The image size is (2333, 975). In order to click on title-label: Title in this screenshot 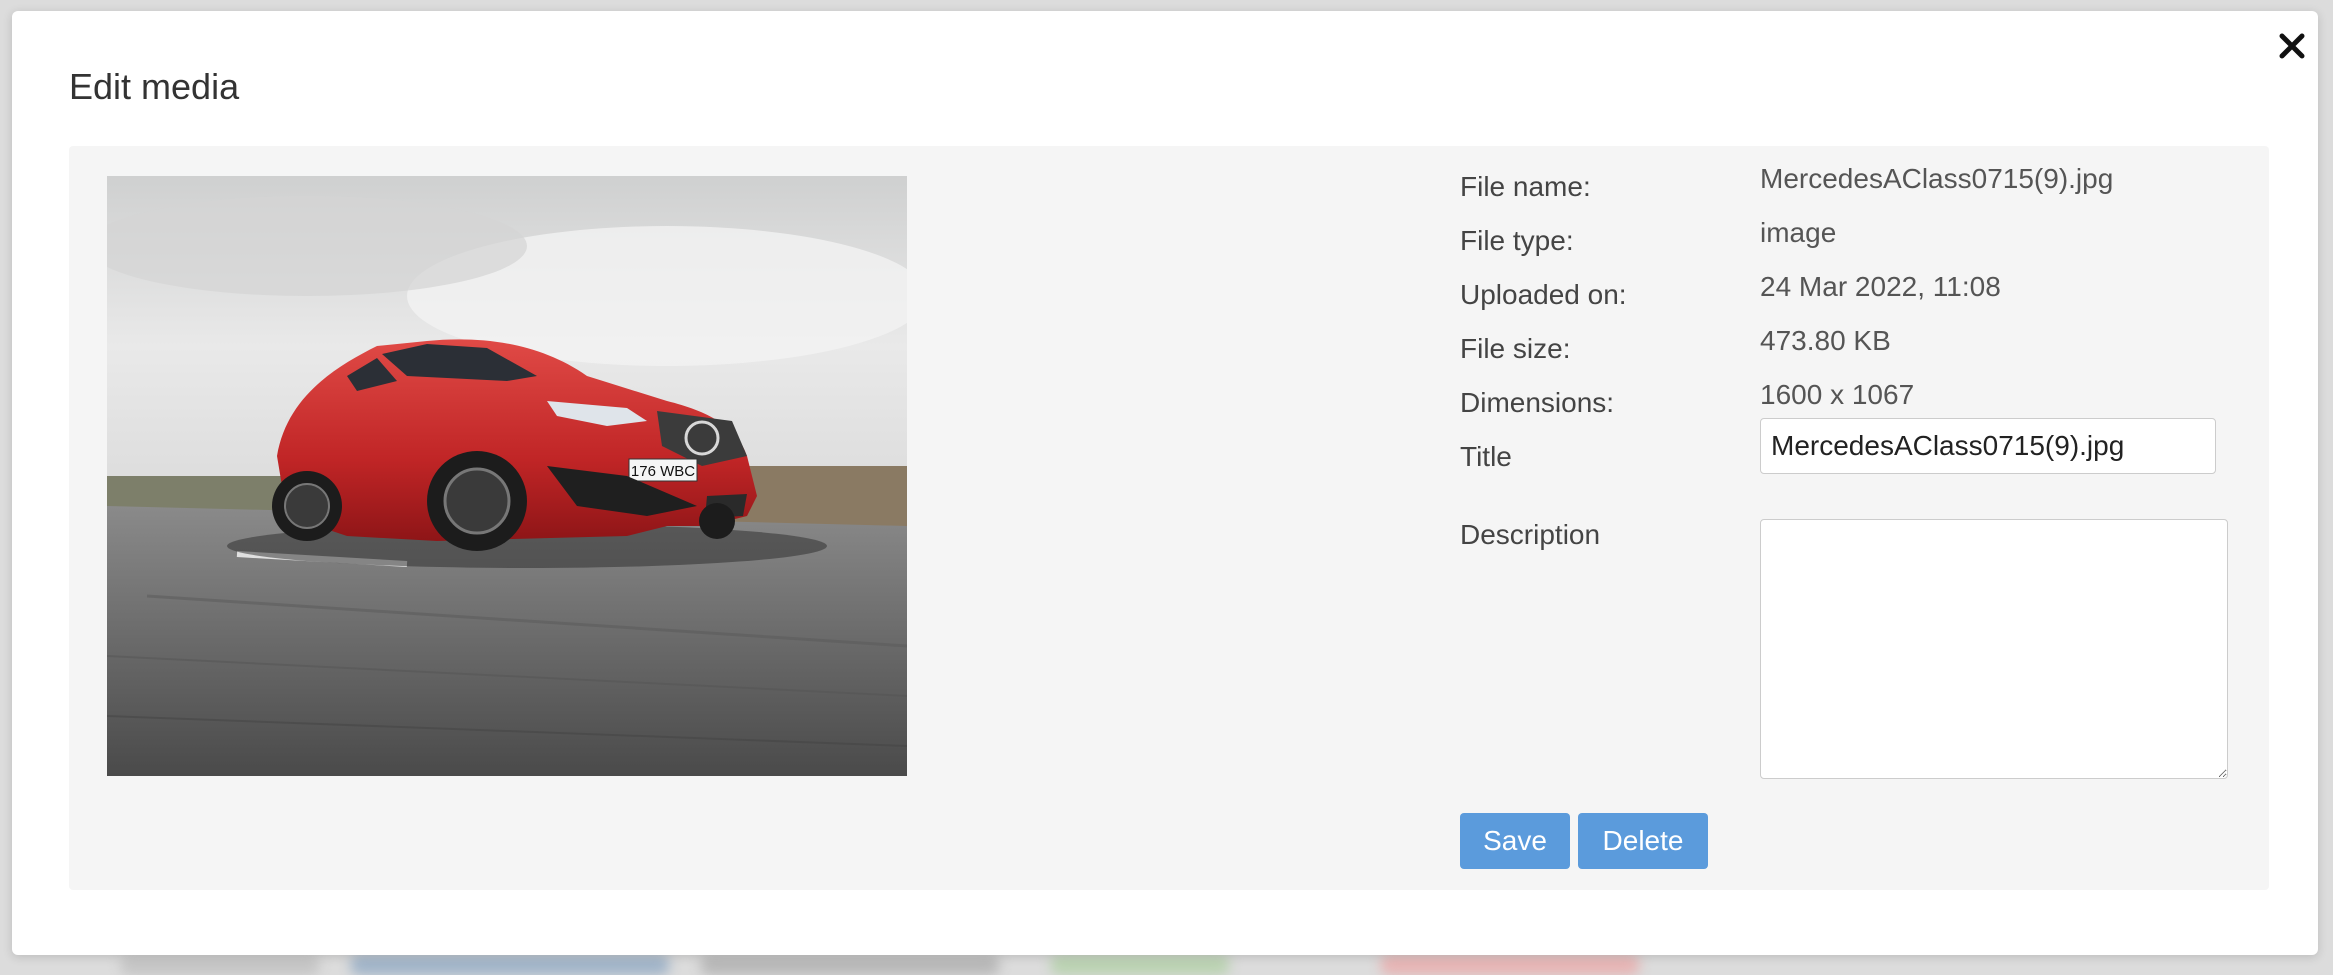, I will do `click(1486, 456)`.